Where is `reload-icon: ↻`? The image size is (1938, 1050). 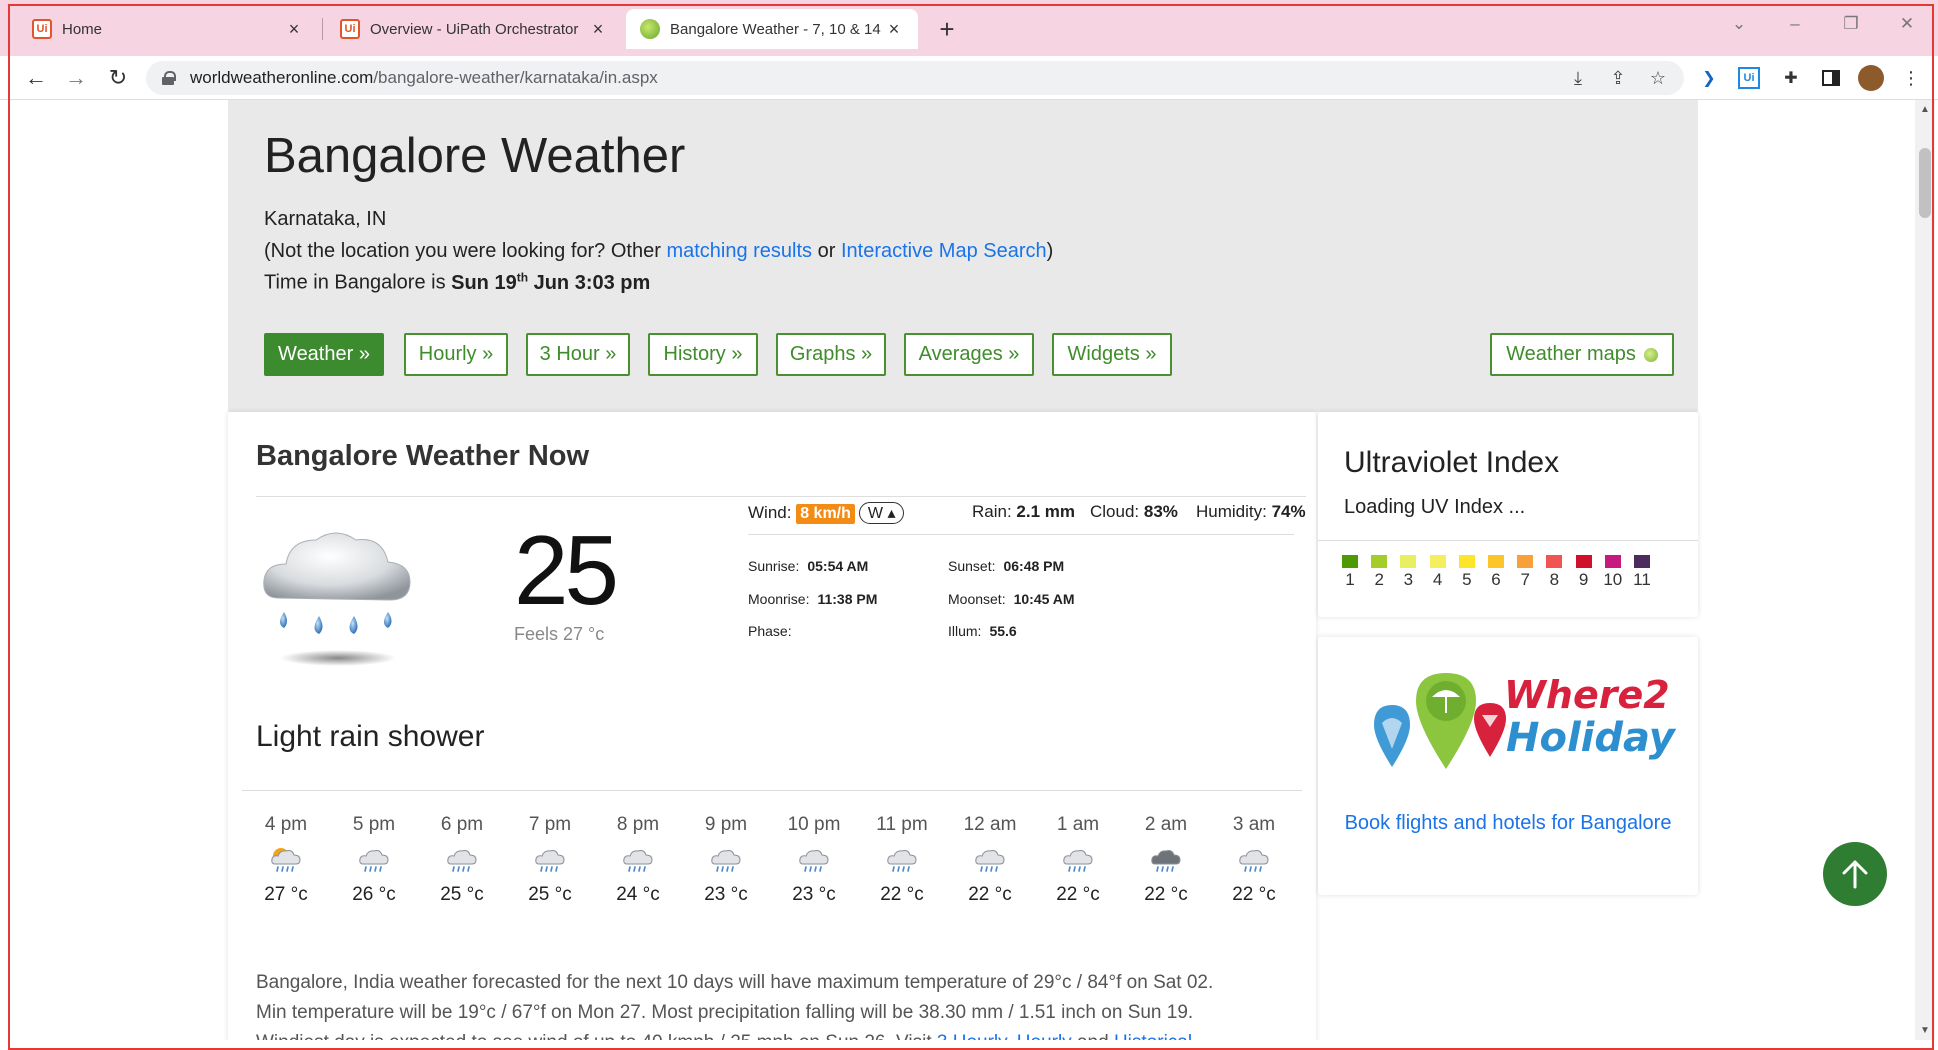
reload-icon: ↻ is located at coordinates (118, 78).